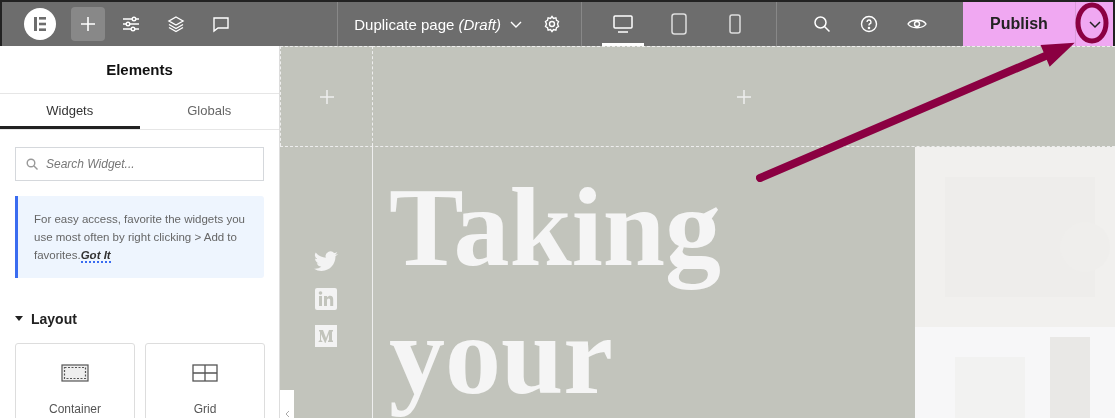 The height and width of the screenshot is (418, 1115). Describe the element at coordinates (735, 23) in the screenshot. I see `phone-icon` at that location.